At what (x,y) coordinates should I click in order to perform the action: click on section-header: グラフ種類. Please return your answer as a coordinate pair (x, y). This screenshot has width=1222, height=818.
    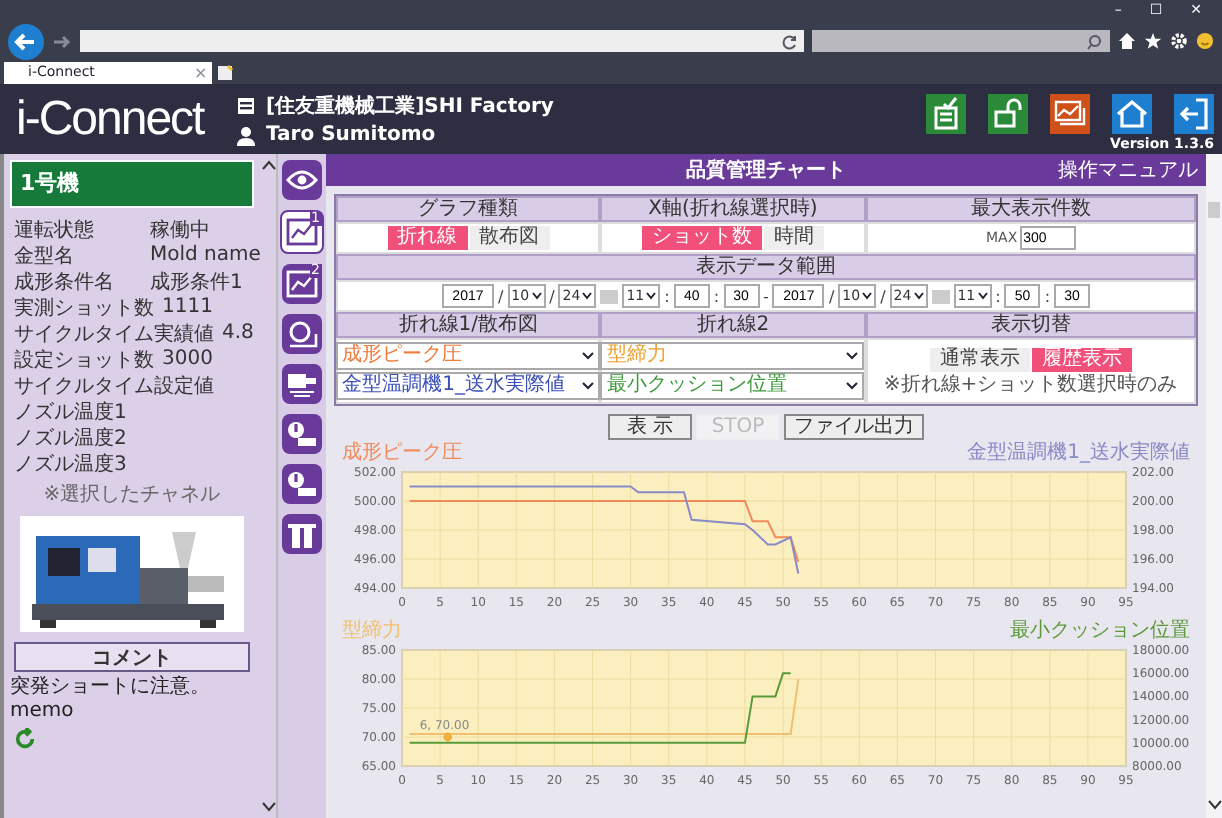
    Looking at the image, I should click on (468, 209).